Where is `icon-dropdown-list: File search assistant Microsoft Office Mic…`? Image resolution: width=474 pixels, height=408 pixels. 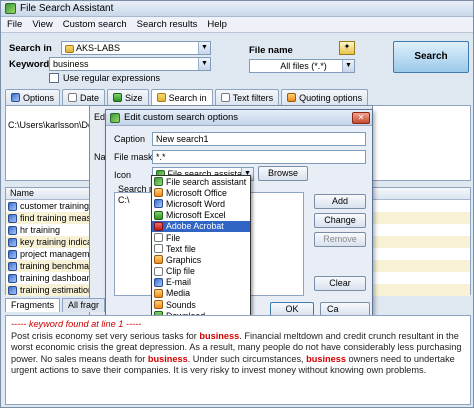 icon-dropdown-list: File search assistant Microsoft Office Mic… is located at coordinates (201, 256).